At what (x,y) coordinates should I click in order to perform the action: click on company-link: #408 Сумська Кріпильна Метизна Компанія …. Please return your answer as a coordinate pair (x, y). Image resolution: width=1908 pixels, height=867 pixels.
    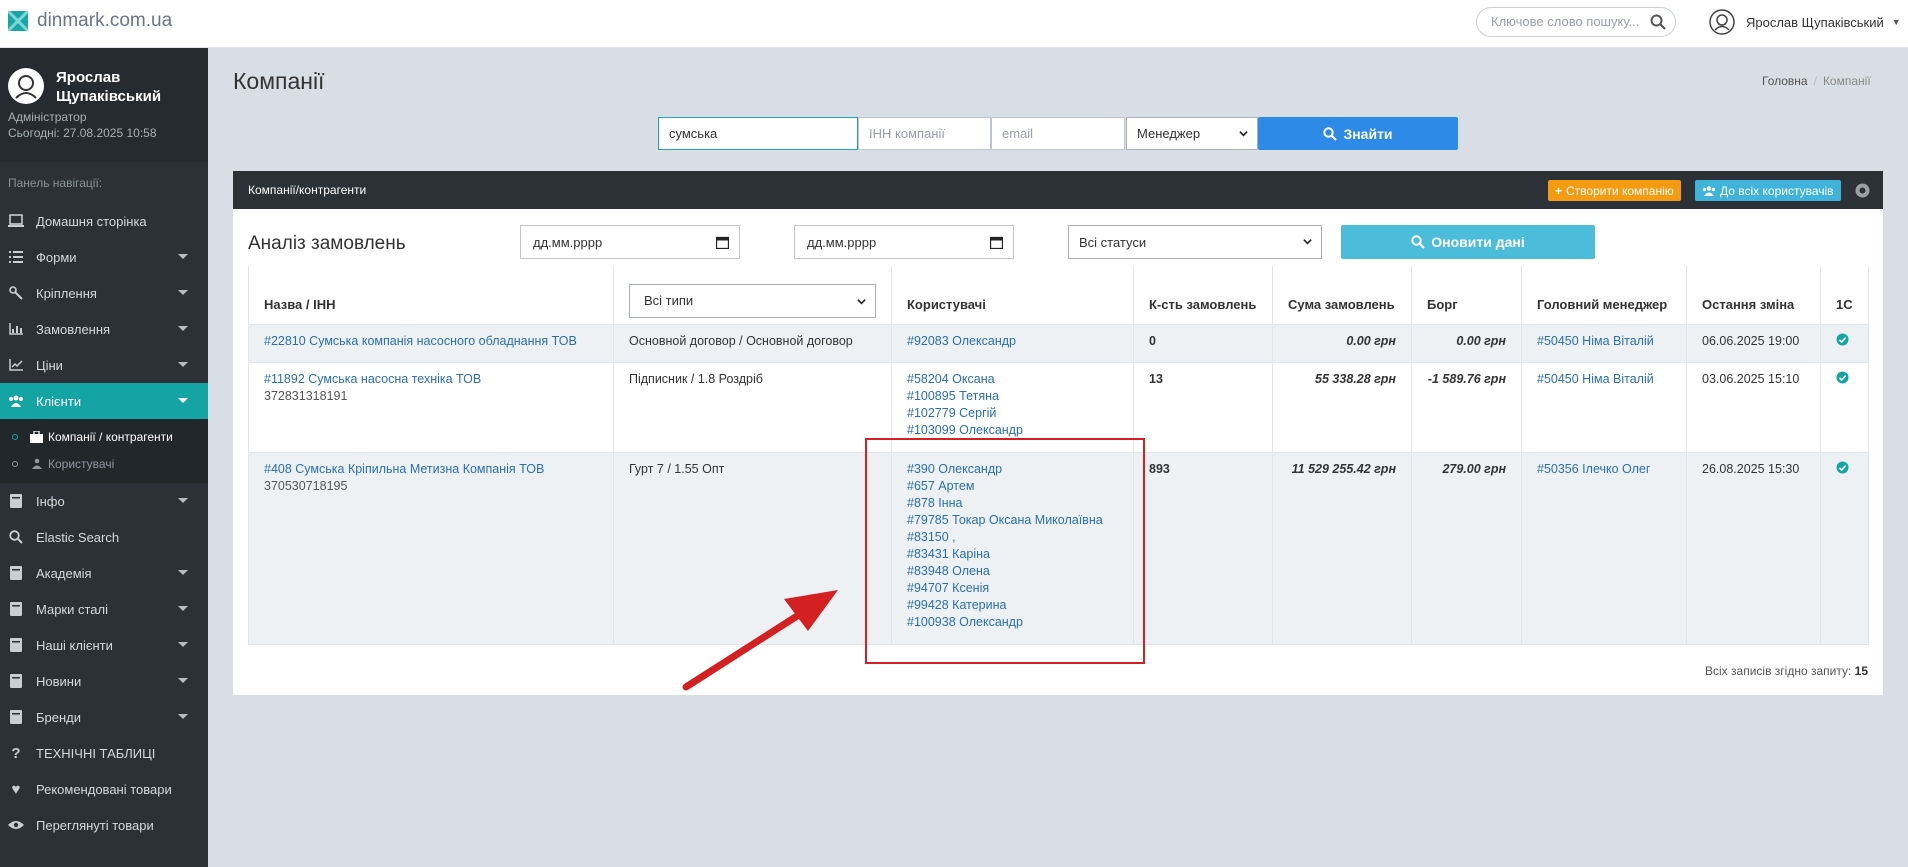
    Looking at the image, I should click on (431, 469).